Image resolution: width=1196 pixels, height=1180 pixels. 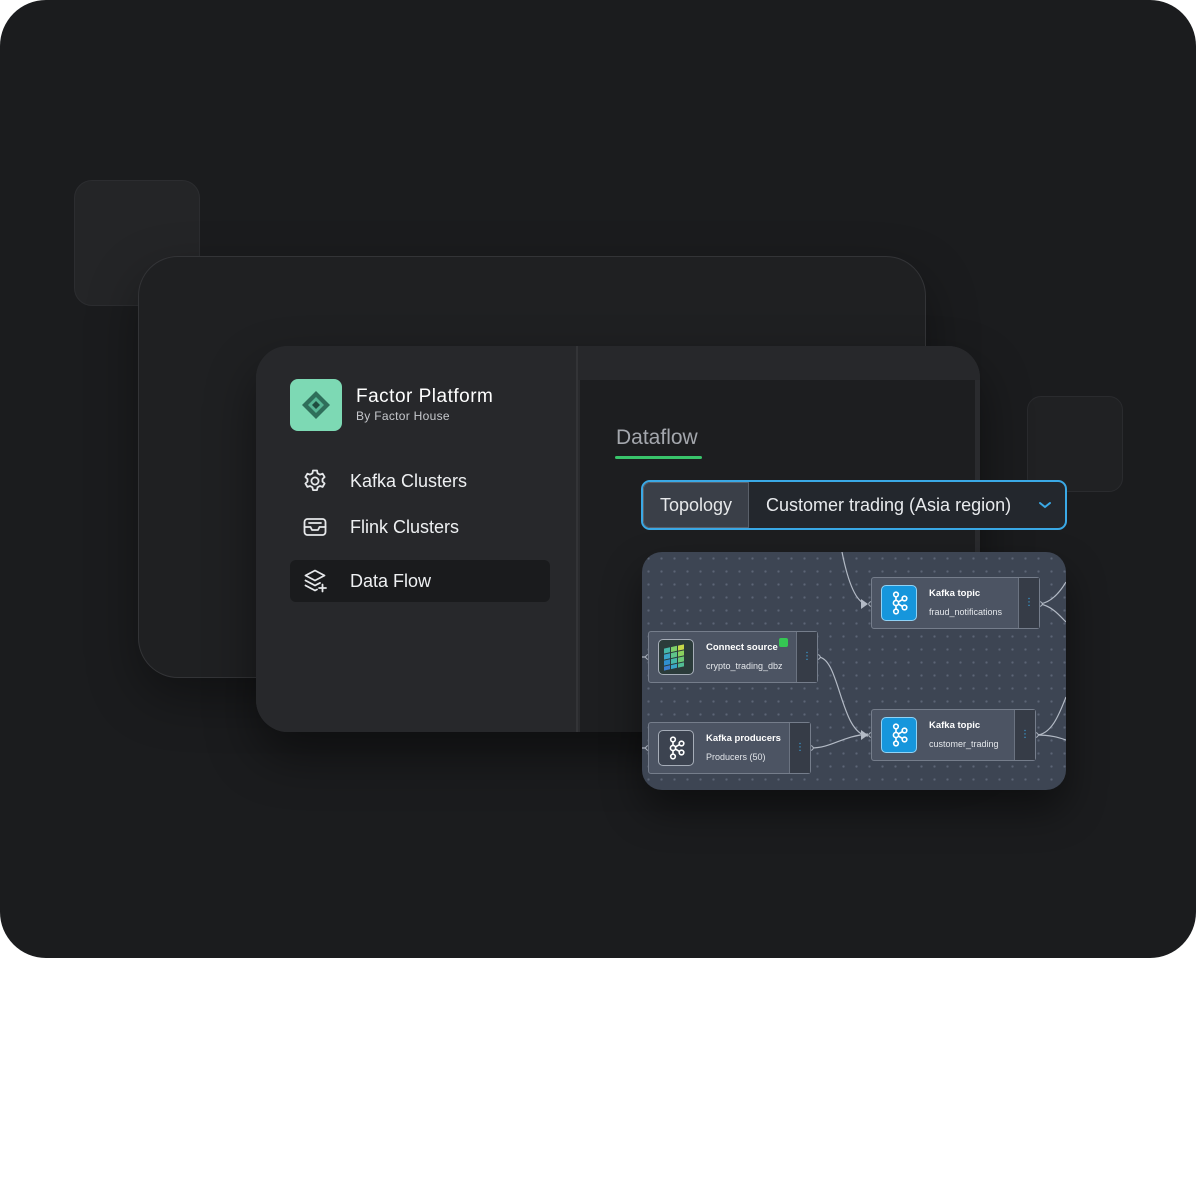 What do you see at coordinates (315, 481) in the screenshot?
I see `gear-icon` at bounding box center [315, 481].